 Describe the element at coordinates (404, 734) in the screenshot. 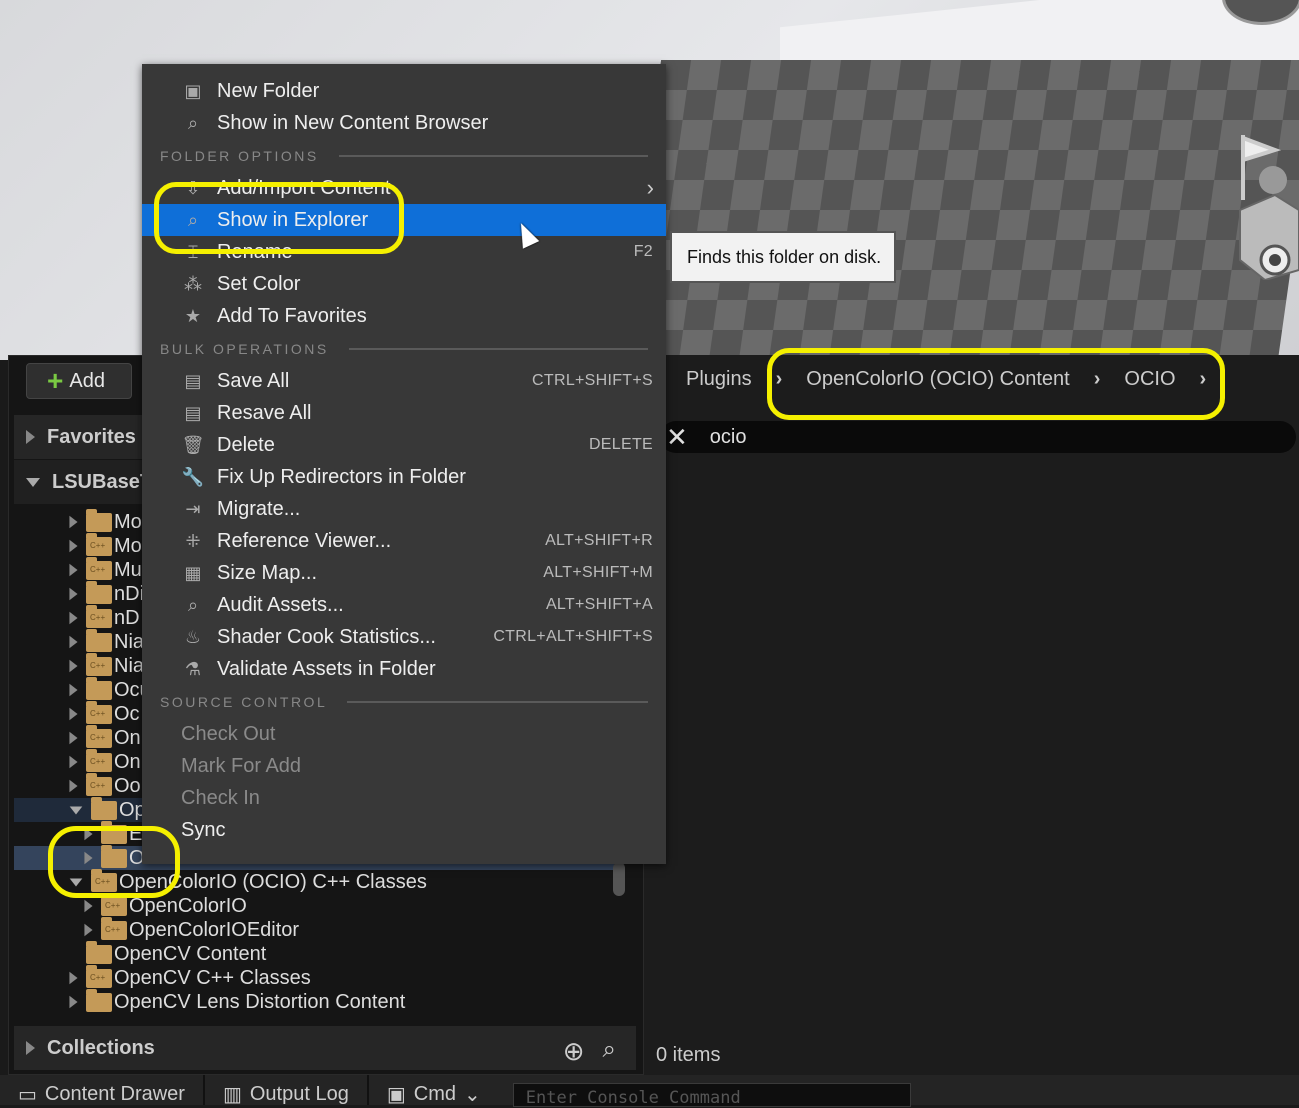

I see `menu-item-check-out: Check Out` at that location.